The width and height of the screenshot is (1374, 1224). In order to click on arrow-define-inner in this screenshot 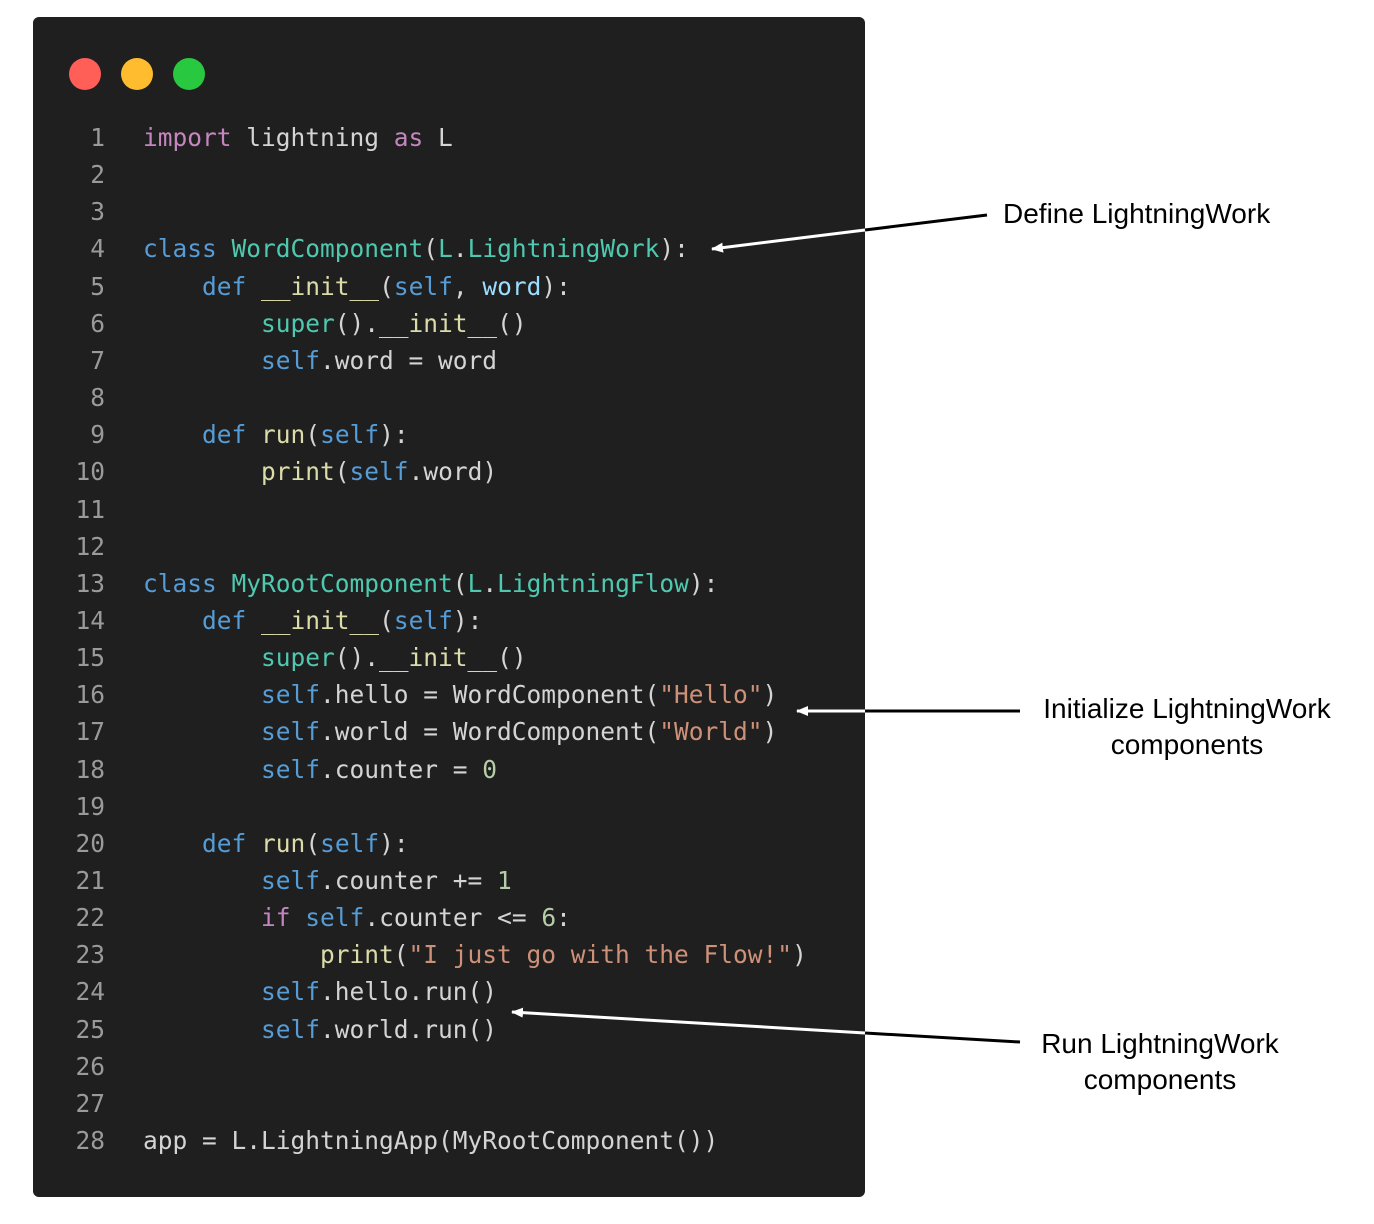, I will do `click(788, 240)`.